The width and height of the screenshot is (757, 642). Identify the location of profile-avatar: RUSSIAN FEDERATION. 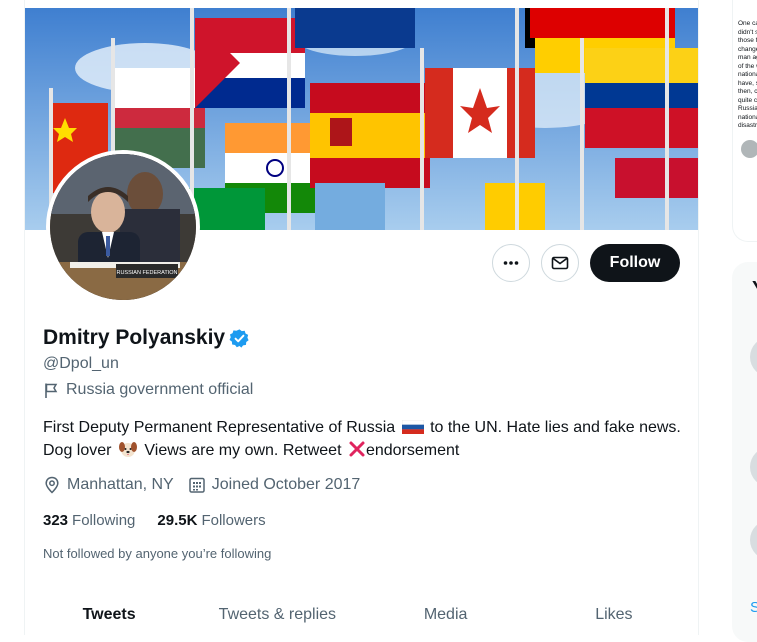
(123, 227).